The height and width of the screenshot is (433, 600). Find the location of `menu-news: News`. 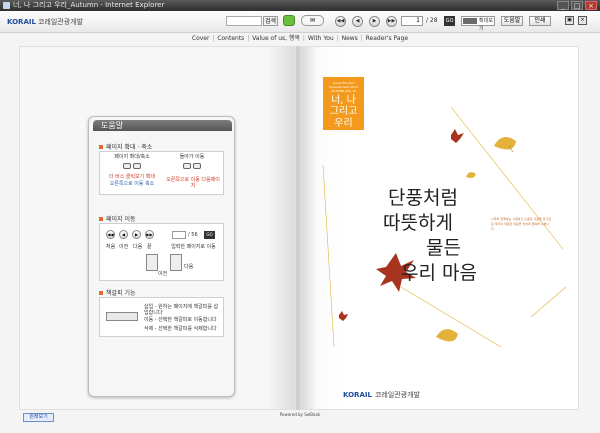

menu-news: News is located at coordinates (350, 38).